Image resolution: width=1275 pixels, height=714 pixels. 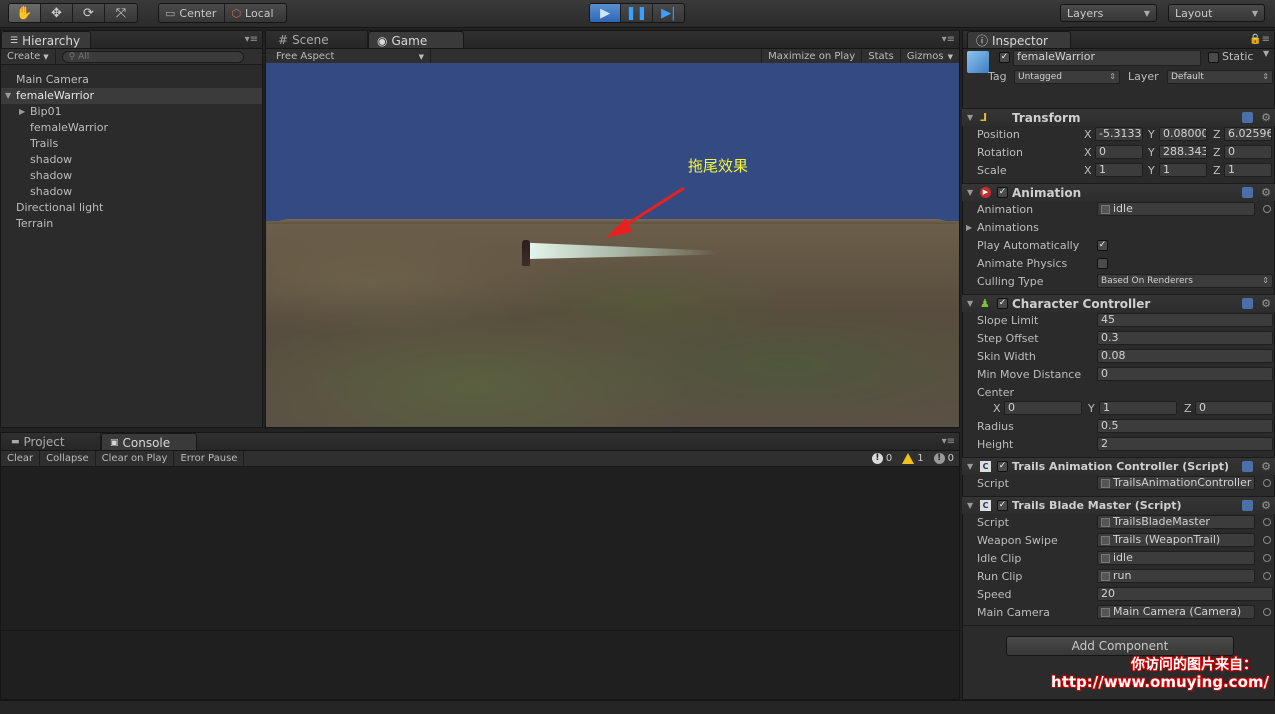 What do you see at coordinates (1118, 117) in the screenshot?
I see `transform-header: ▼ ⅃ Transform ⚙` at bounding box center [1118, 117].